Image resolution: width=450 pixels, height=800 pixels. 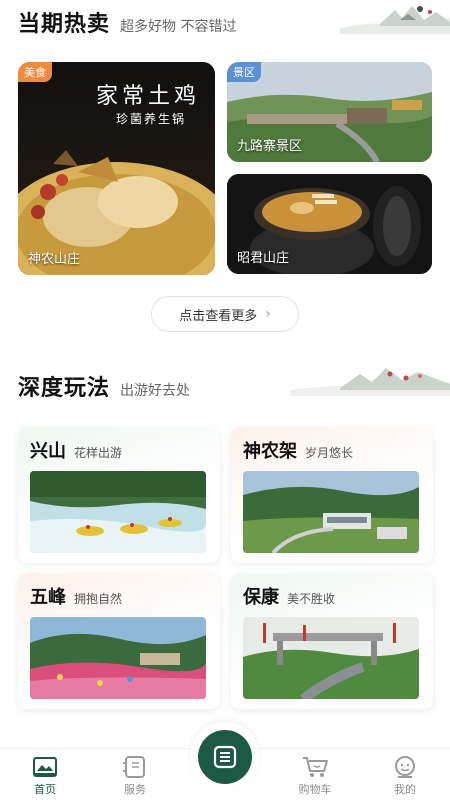 I want to click on hot-sale-subtitle: 超多好物 不容错过, so click(x=178, y=27).